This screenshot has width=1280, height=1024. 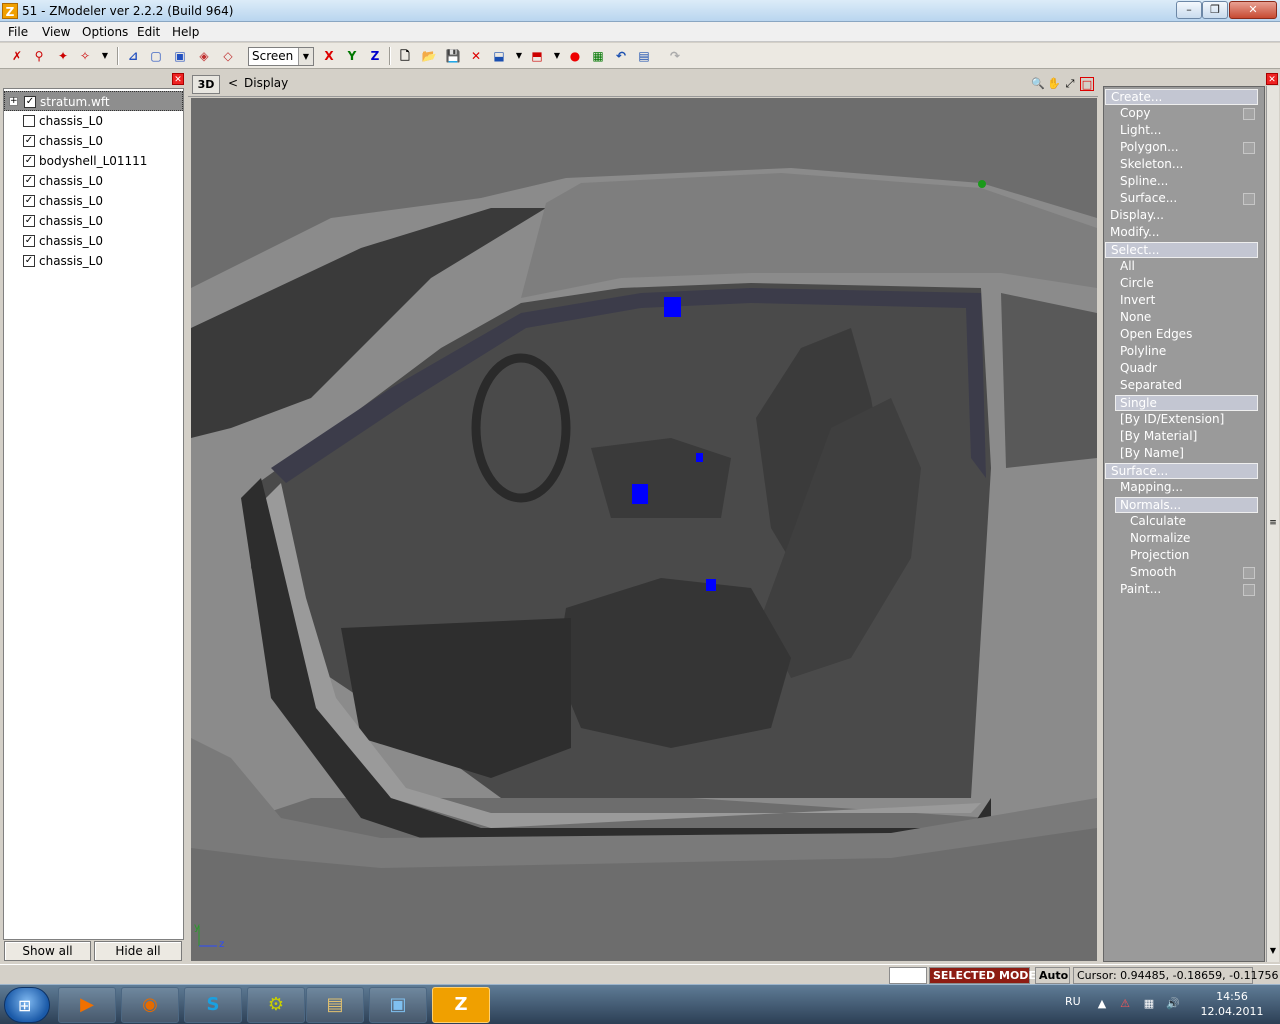 What do you see at coordinates (329, 56) in the screenshot?
I see `axis-x-toggle: X` at bounding box center [329, 56].